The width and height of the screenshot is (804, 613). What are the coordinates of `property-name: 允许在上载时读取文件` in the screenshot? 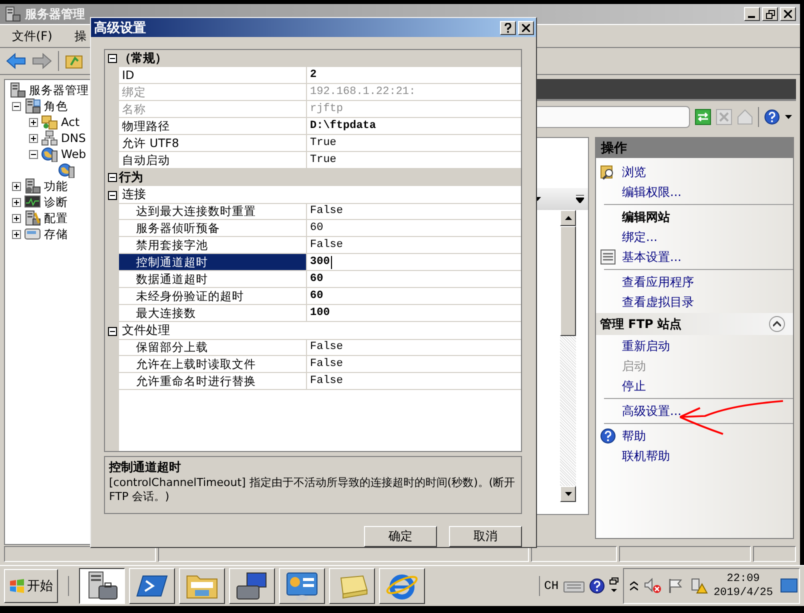 It's located at (212, 364).